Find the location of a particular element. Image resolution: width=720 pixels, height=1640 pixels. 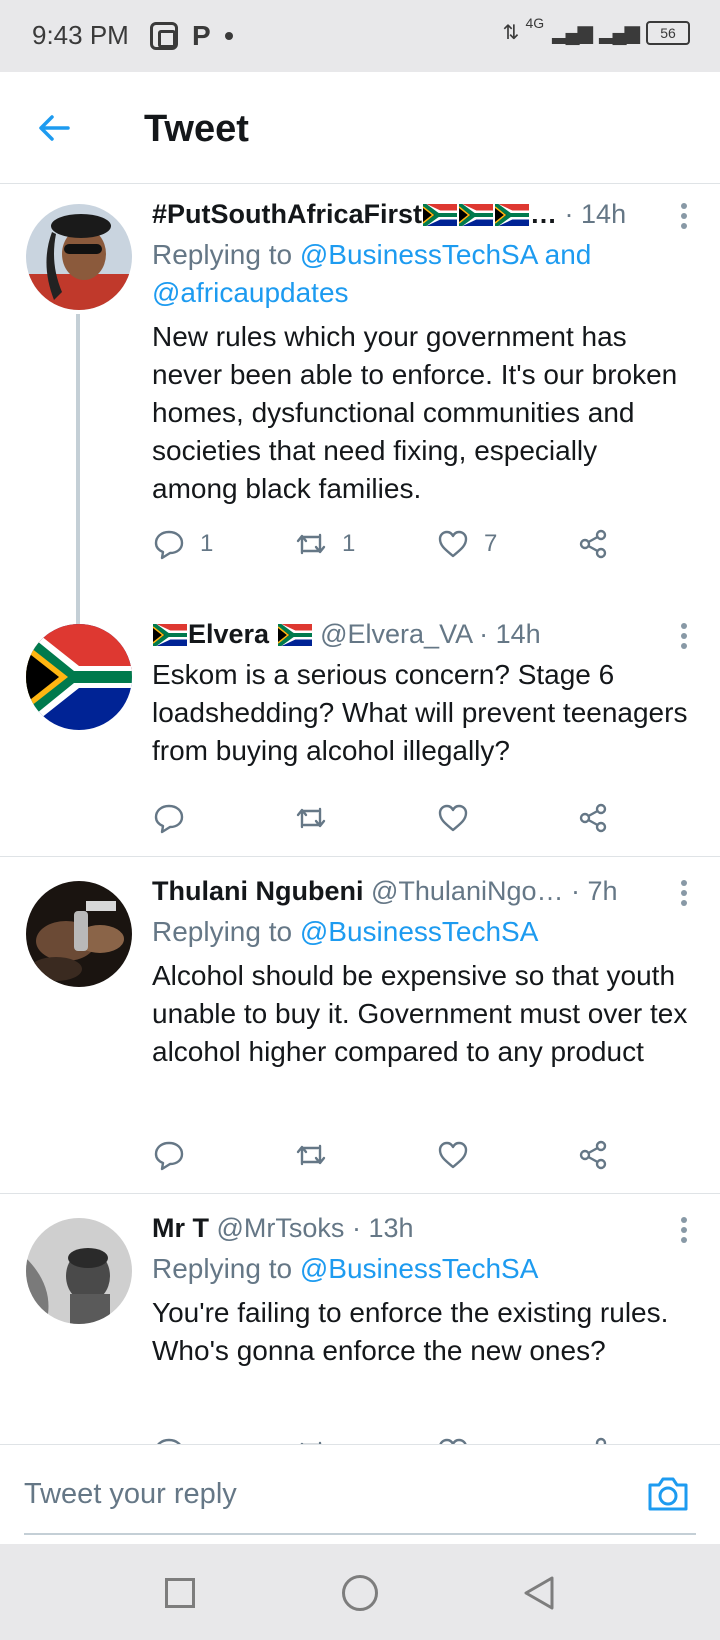

retweet-button: 1 is located at coordinates (324, 544).